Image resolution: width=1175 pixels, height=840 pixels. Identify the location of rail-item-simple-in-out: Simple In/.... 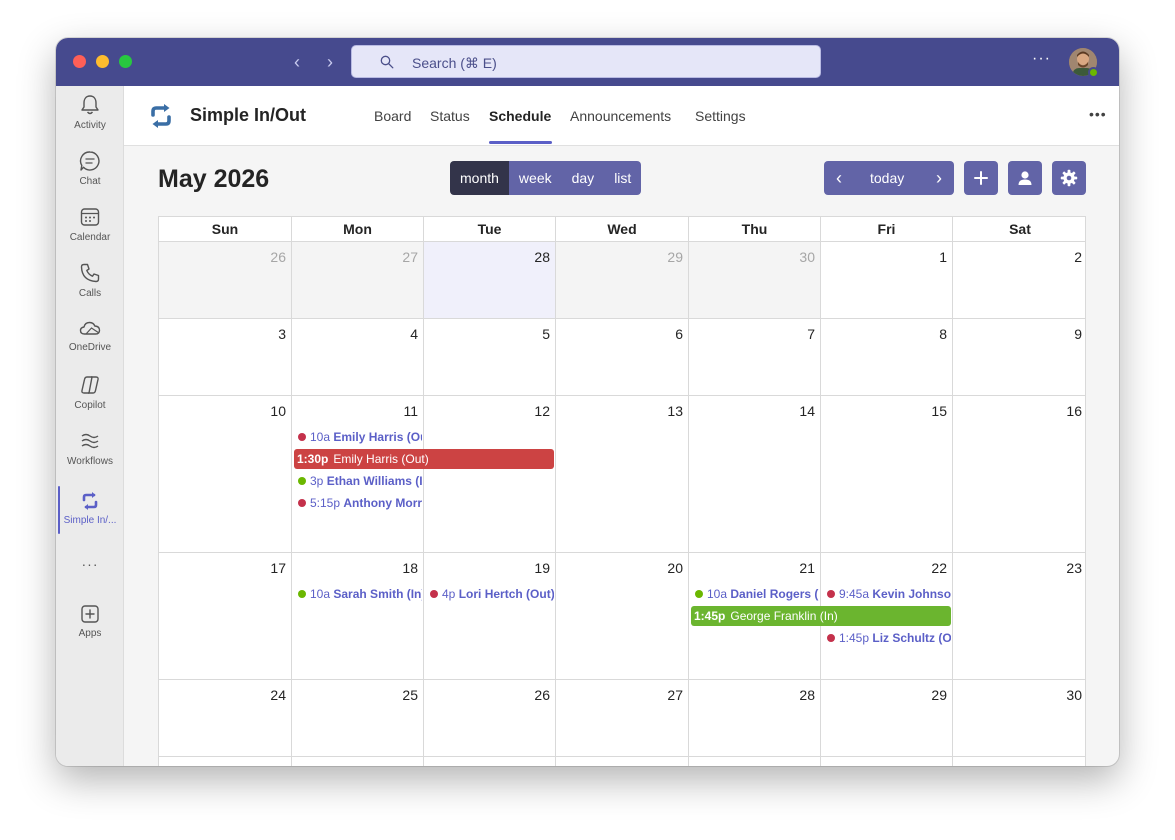
(90, 508).